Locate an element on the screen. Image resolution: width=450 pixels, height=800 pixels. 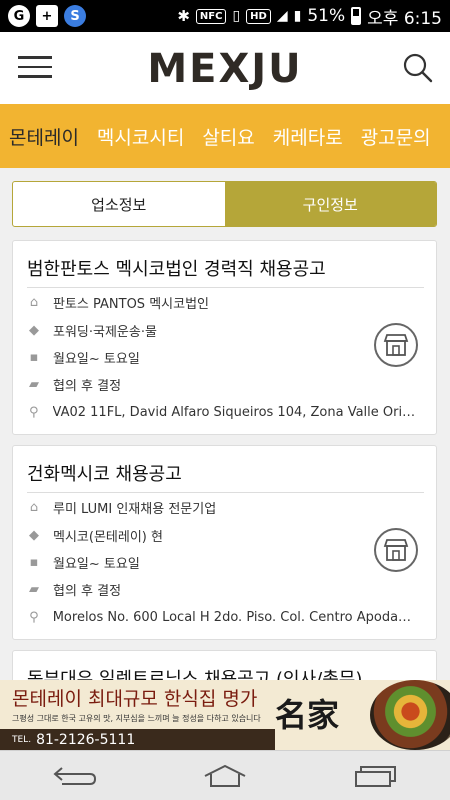
ad-phone: TEL. 81-2126-5111 is located at coordinates (137, 739).